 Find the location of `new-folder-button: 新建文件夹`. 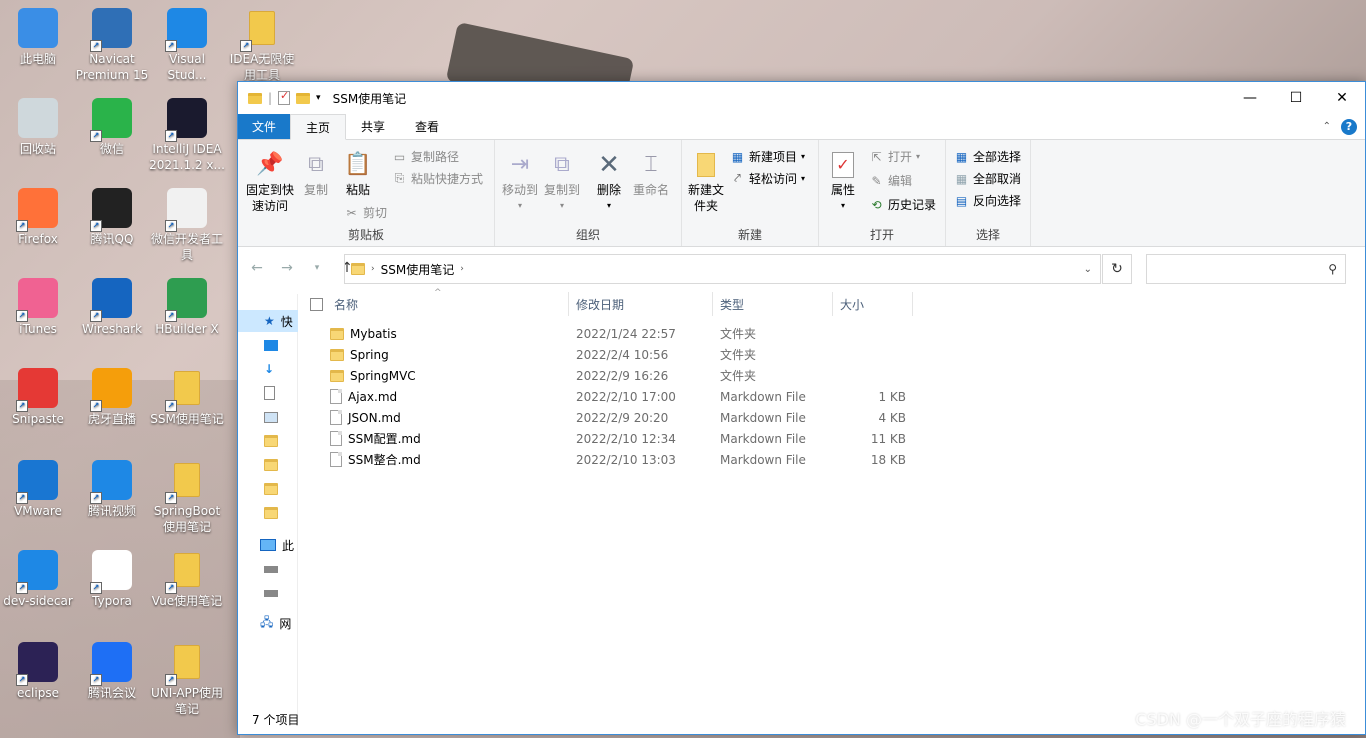

new-folder-button: 新建文件夹 is located at coordinates (706, 182).